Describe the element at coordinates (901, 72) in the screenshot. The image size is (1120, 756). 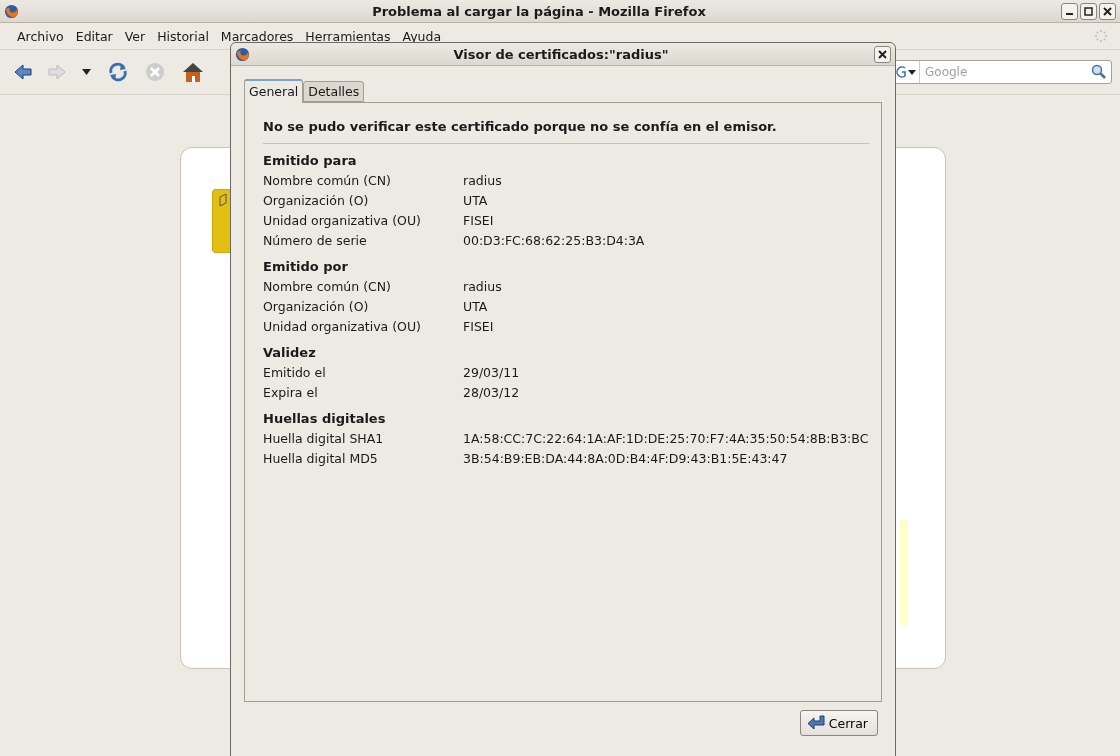
I see `search-engine-icon` at that location.